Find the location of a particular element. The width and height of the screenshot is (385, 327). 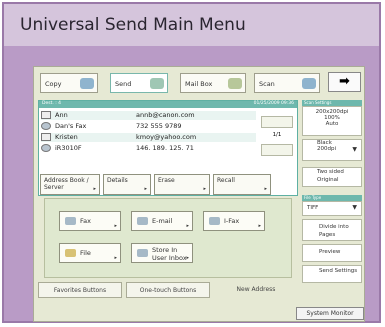

two-sided-button: Two sided Original is located at coordinates (332, 177).